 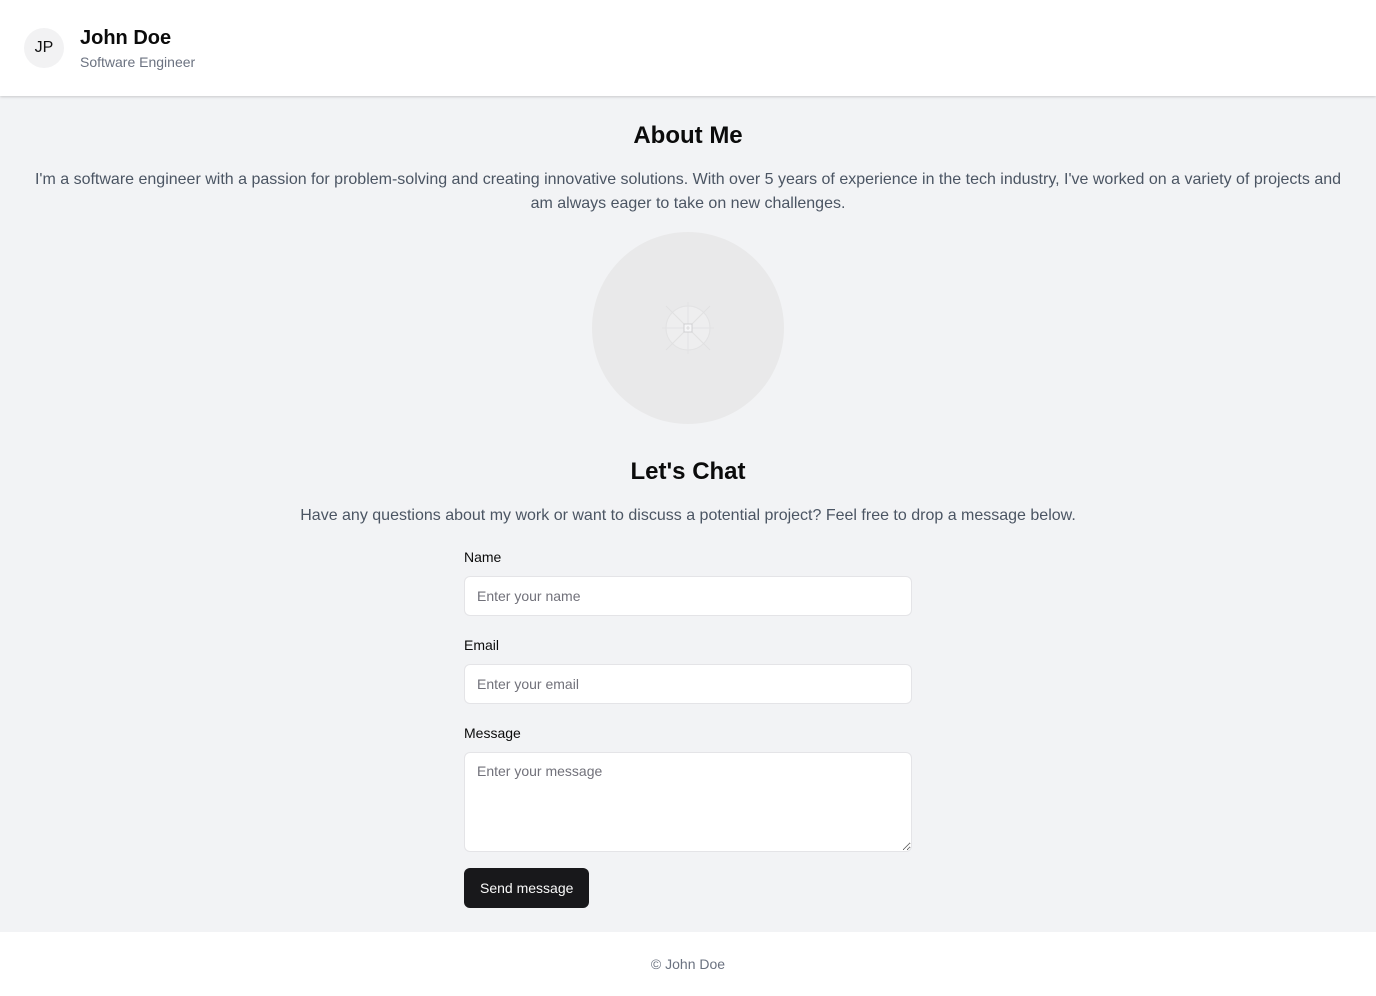 What do you see at coordinates (688, 471) in the screenshot?
I see `chat-title: Let's Chat` at bounding box center [688, 471].